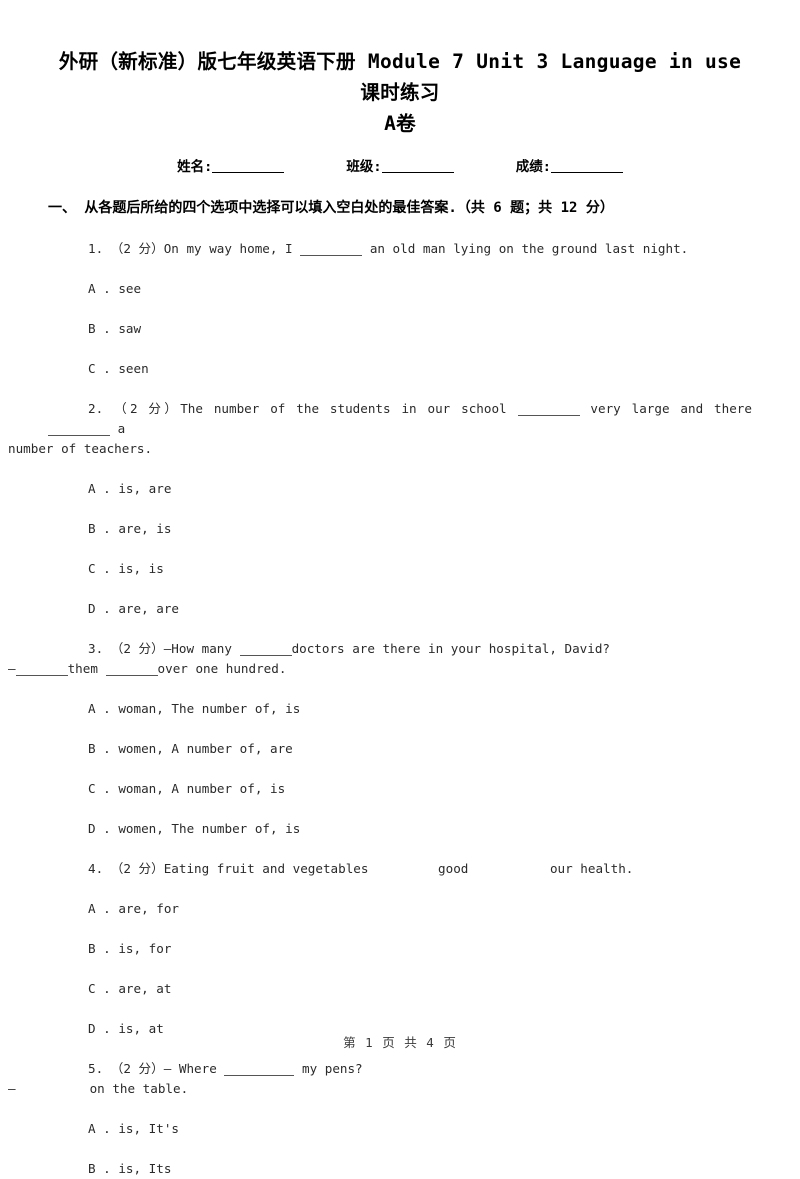 The image size is (800, 1179). I want to click on question-1-blank, so click(331, 255).